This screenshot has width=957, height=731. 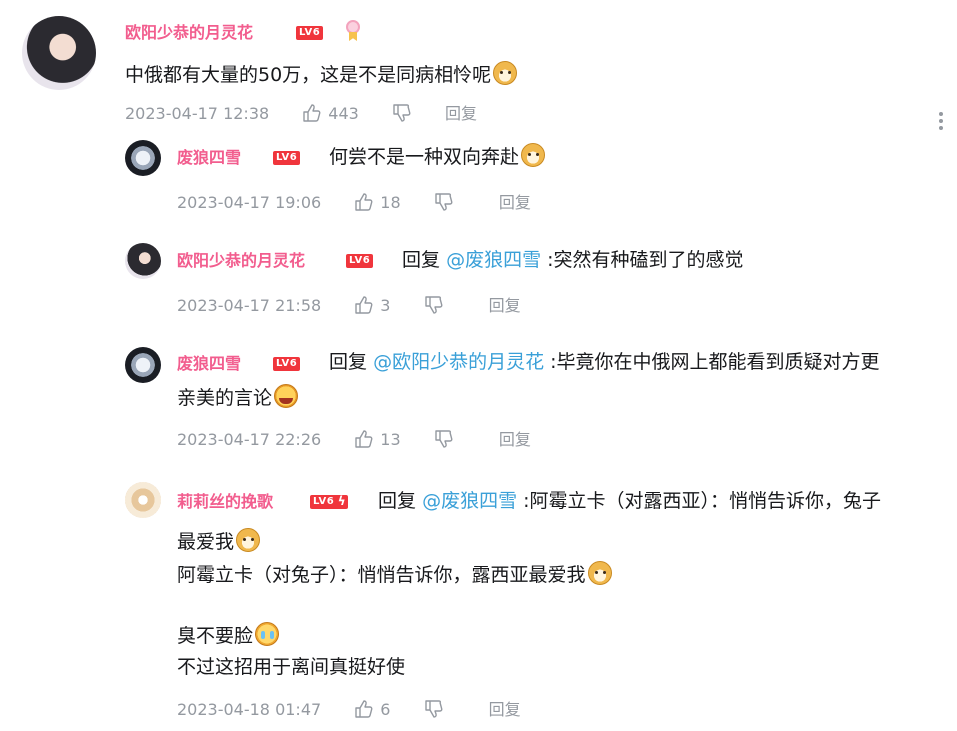 I want to click on like-button: 13, so click(x=377, y=440).